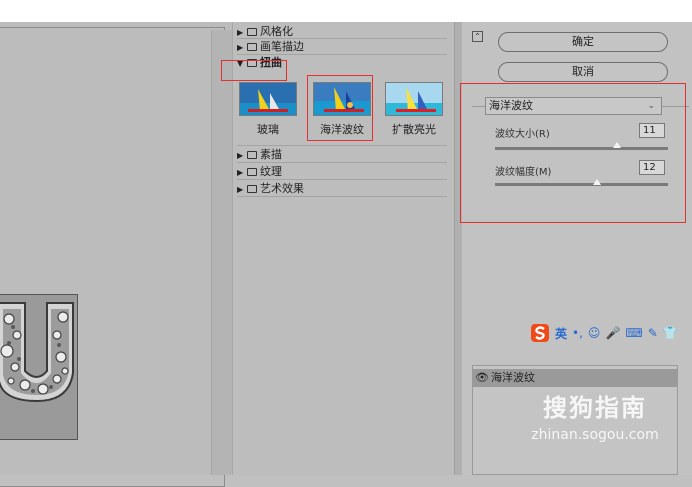 This screenshot has width=692, height=487. Describe the element at coordinates (221, 252) in the screenshot. I see `preview-scrollbar` at that location.